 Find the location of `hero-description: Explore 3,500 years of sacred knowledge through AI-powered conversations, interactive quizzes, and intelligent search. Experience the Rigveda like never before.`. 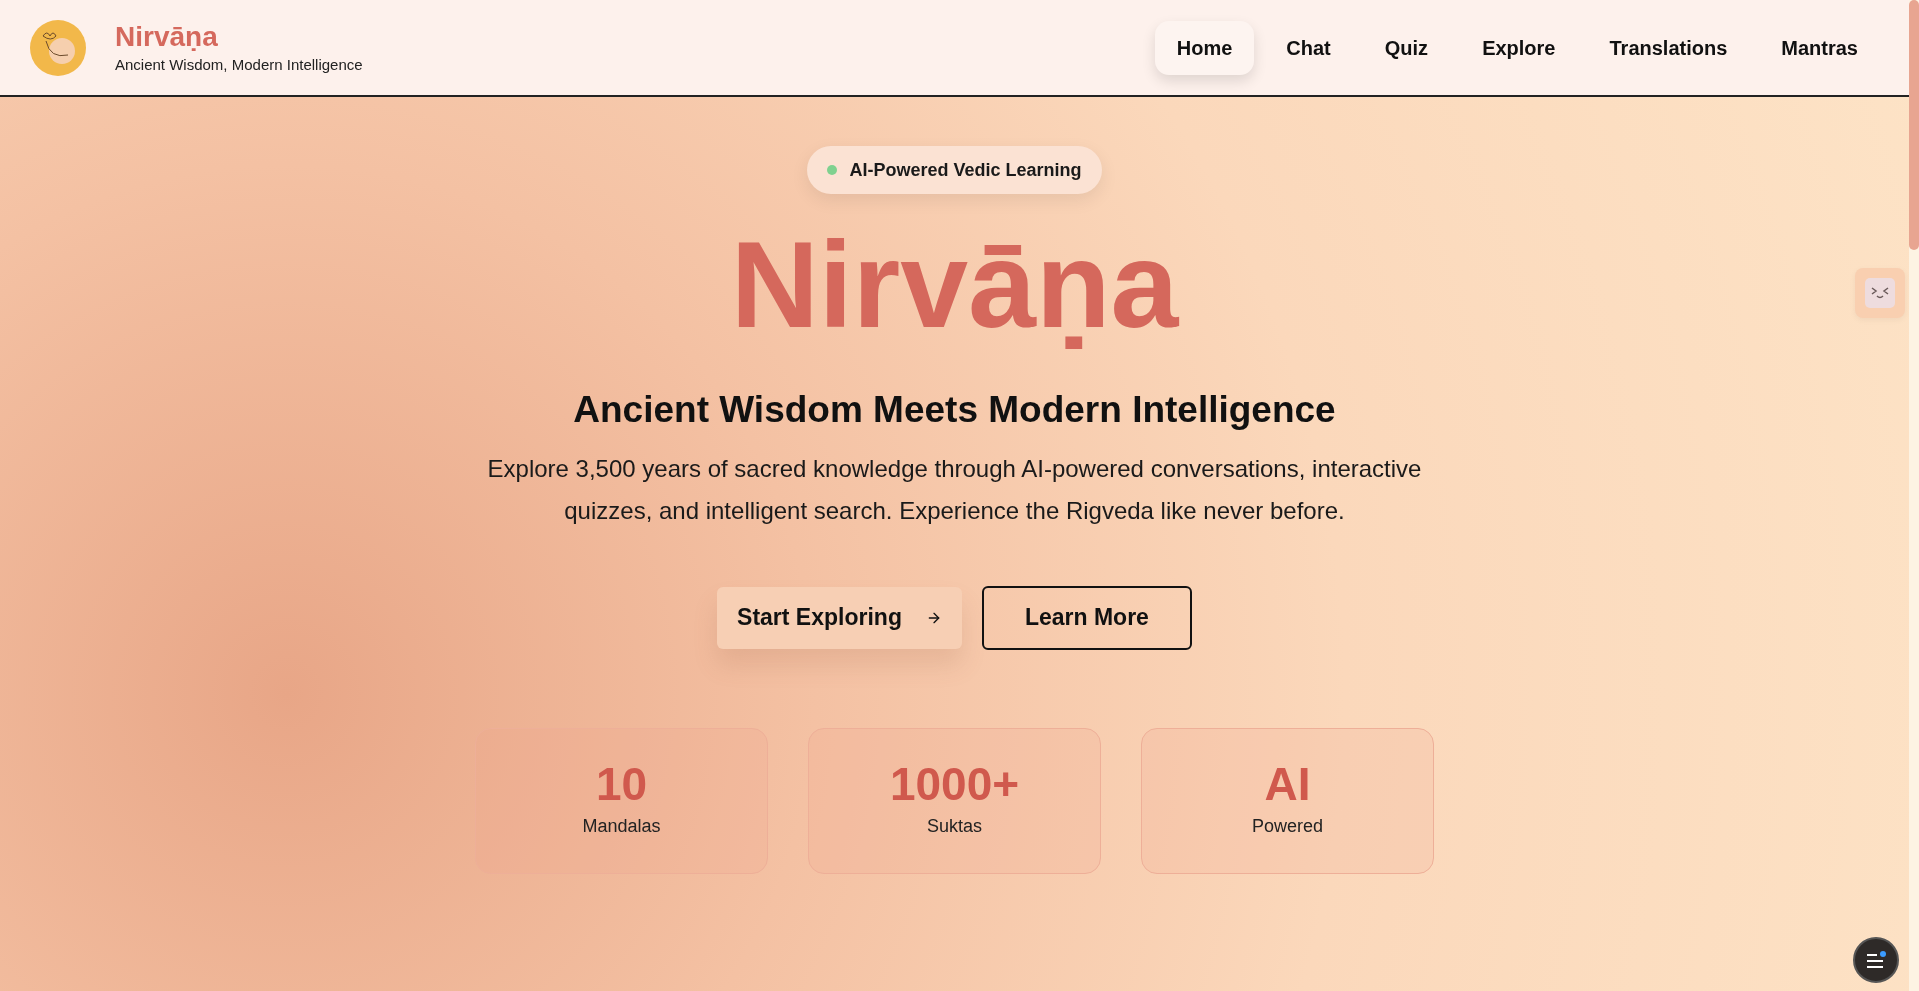

hero-description: Explore 3,500 years of sacred knowledge through AI-powered conversations, interactive quizzes, and intelligent search. Experience the Rigveda like never before. is located at coordinates (954, 489).